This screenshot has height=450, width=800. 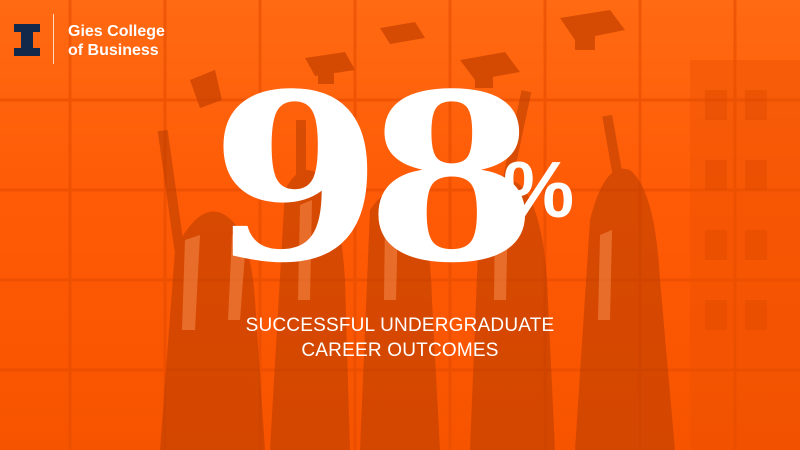 What do you see at coordinates (113, 50) in the screenshot?
I see `college-name-line2: of Business` at bounding box center [113, 50].